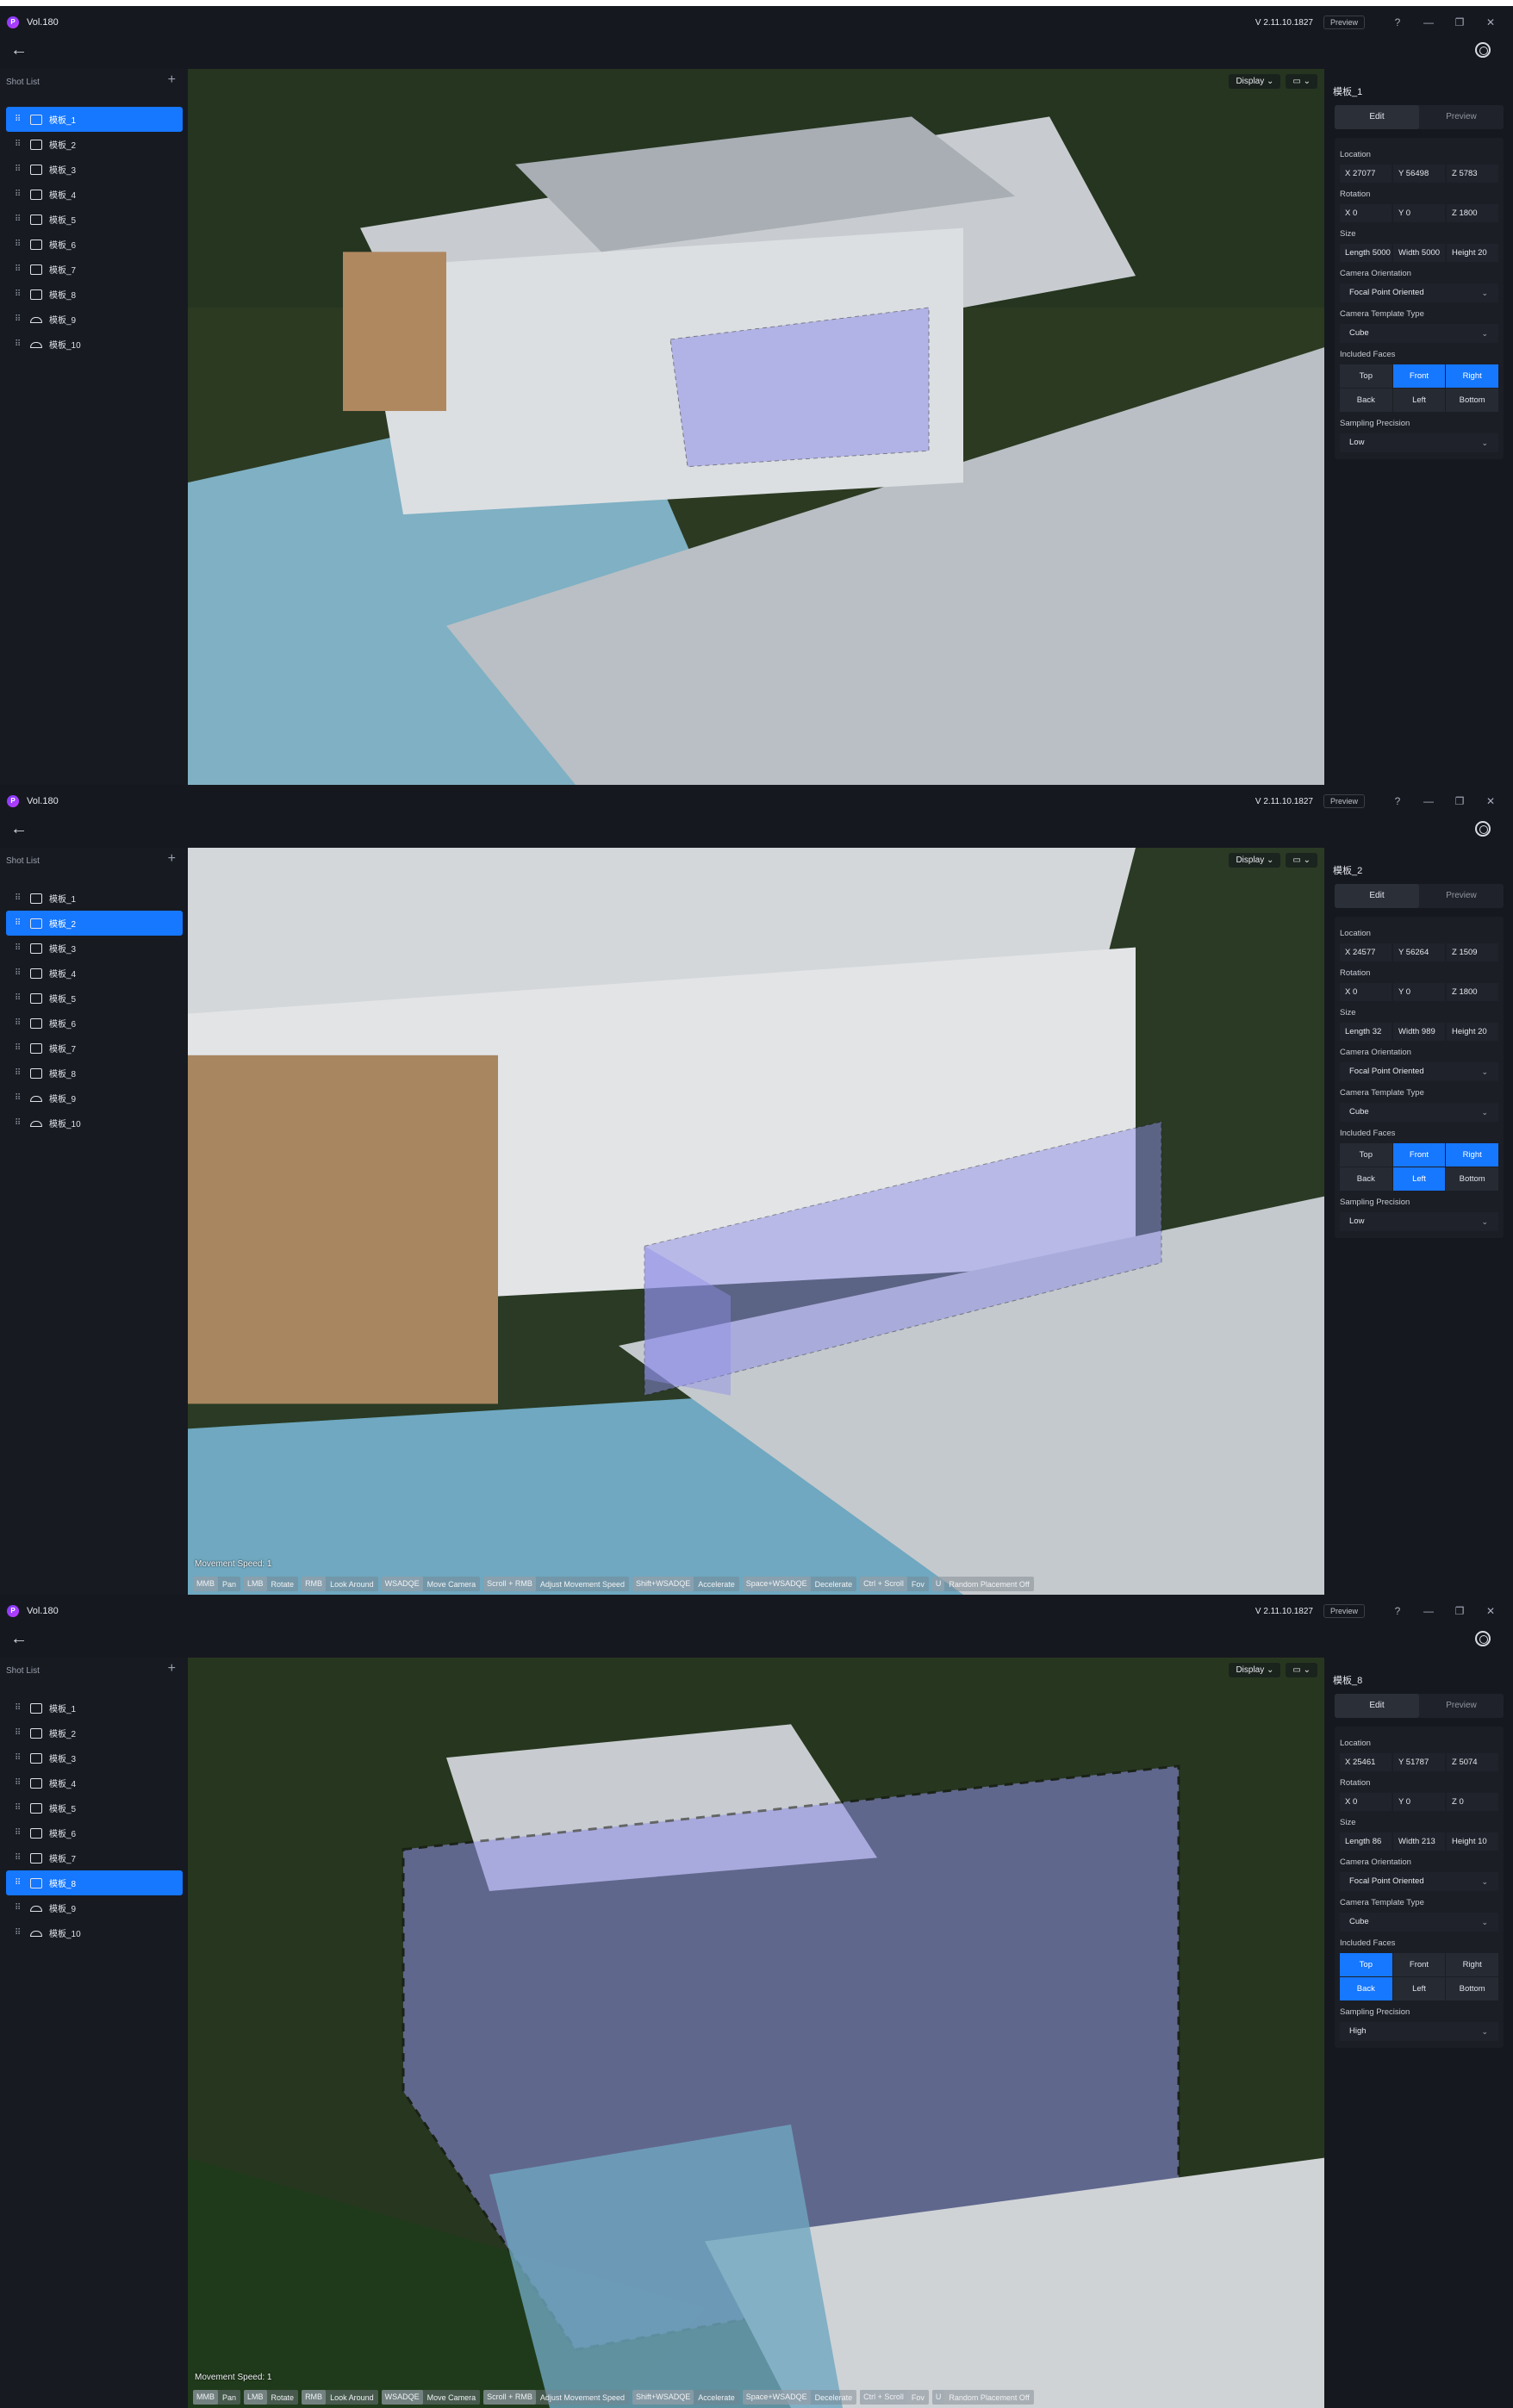  What do you see at coordinates (1472, 174) in the screenshot?
I see `location-field: Z 5783` at bounding box center [1472, 174].